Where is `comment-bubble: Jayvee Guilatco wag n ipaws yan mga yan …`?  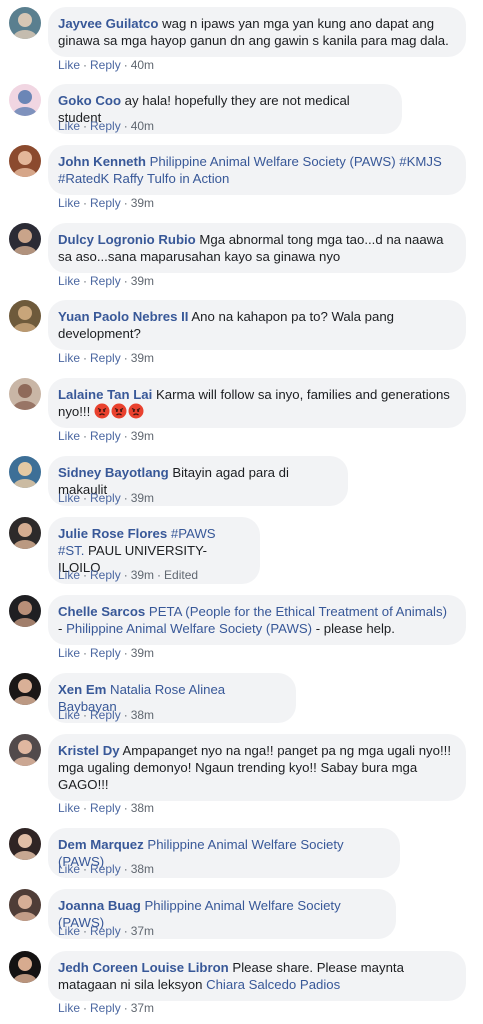
comment-bubble: Jayvee Guilatco wag n ipaws yan mga yan … is located at coordinates (257, 32).